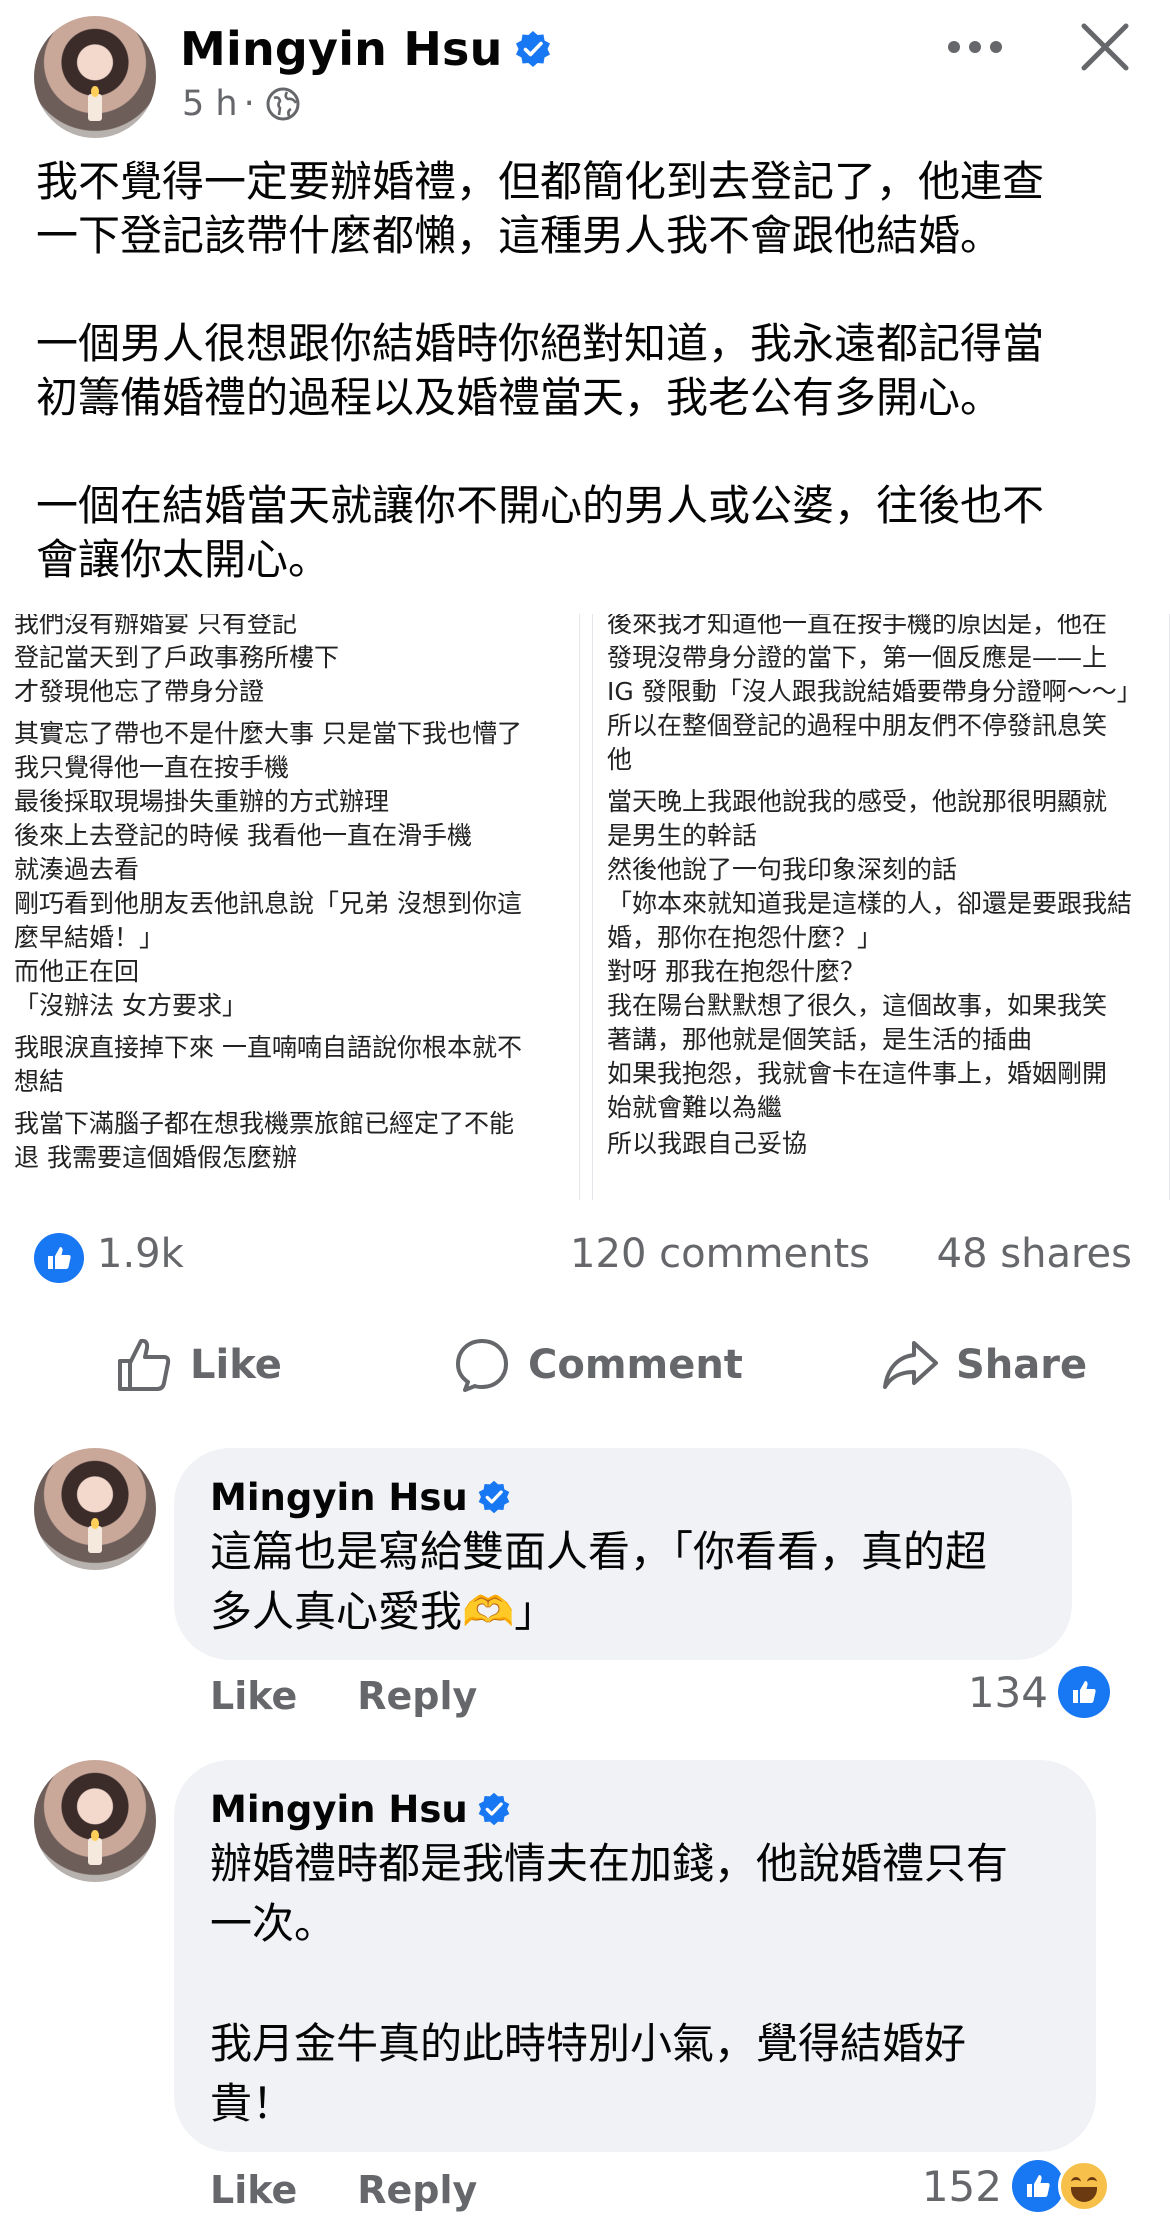 The height and width of the screenshot is (2229, 1170). What do you see at coordinates (857, 657) in the screenshot?
I see `image-text-line: 發現沒帶身分證的當下，第一個反應是——上` at bounding box center [857, 657].